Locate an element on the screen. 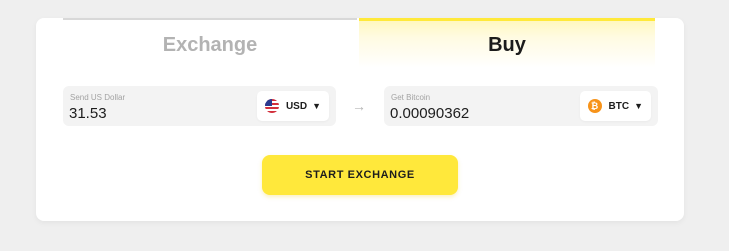 The height and width of the screenshot is (251, 729). get-amount-label: Get Bitcoin is located at coordinates (411, 97).